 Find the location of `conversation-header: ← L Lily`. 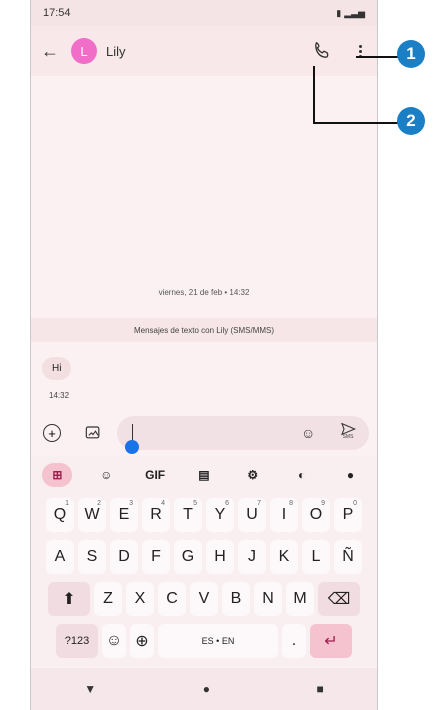

conversation-header: ← L Lily is located at coordinates (204, 51).